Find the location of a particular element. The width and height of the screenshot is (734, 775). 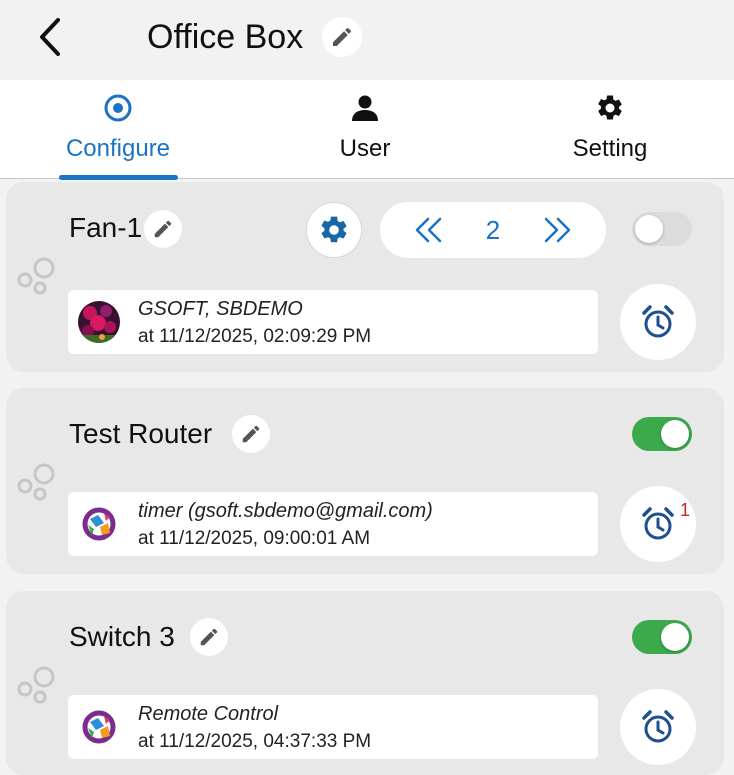

speed-decrease-button is located at coordinates (429, 230).